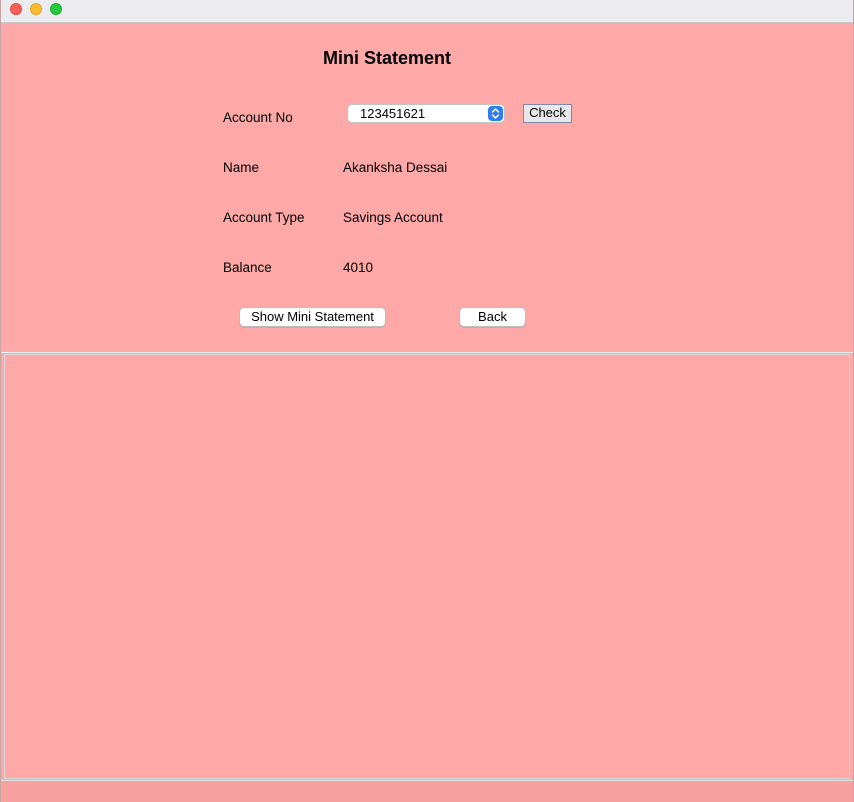 The height and width of the screenshot is (802, 854). Describe the element at coordinates (427, 791) in the screenshot. I see `bottom-strip` at that location.